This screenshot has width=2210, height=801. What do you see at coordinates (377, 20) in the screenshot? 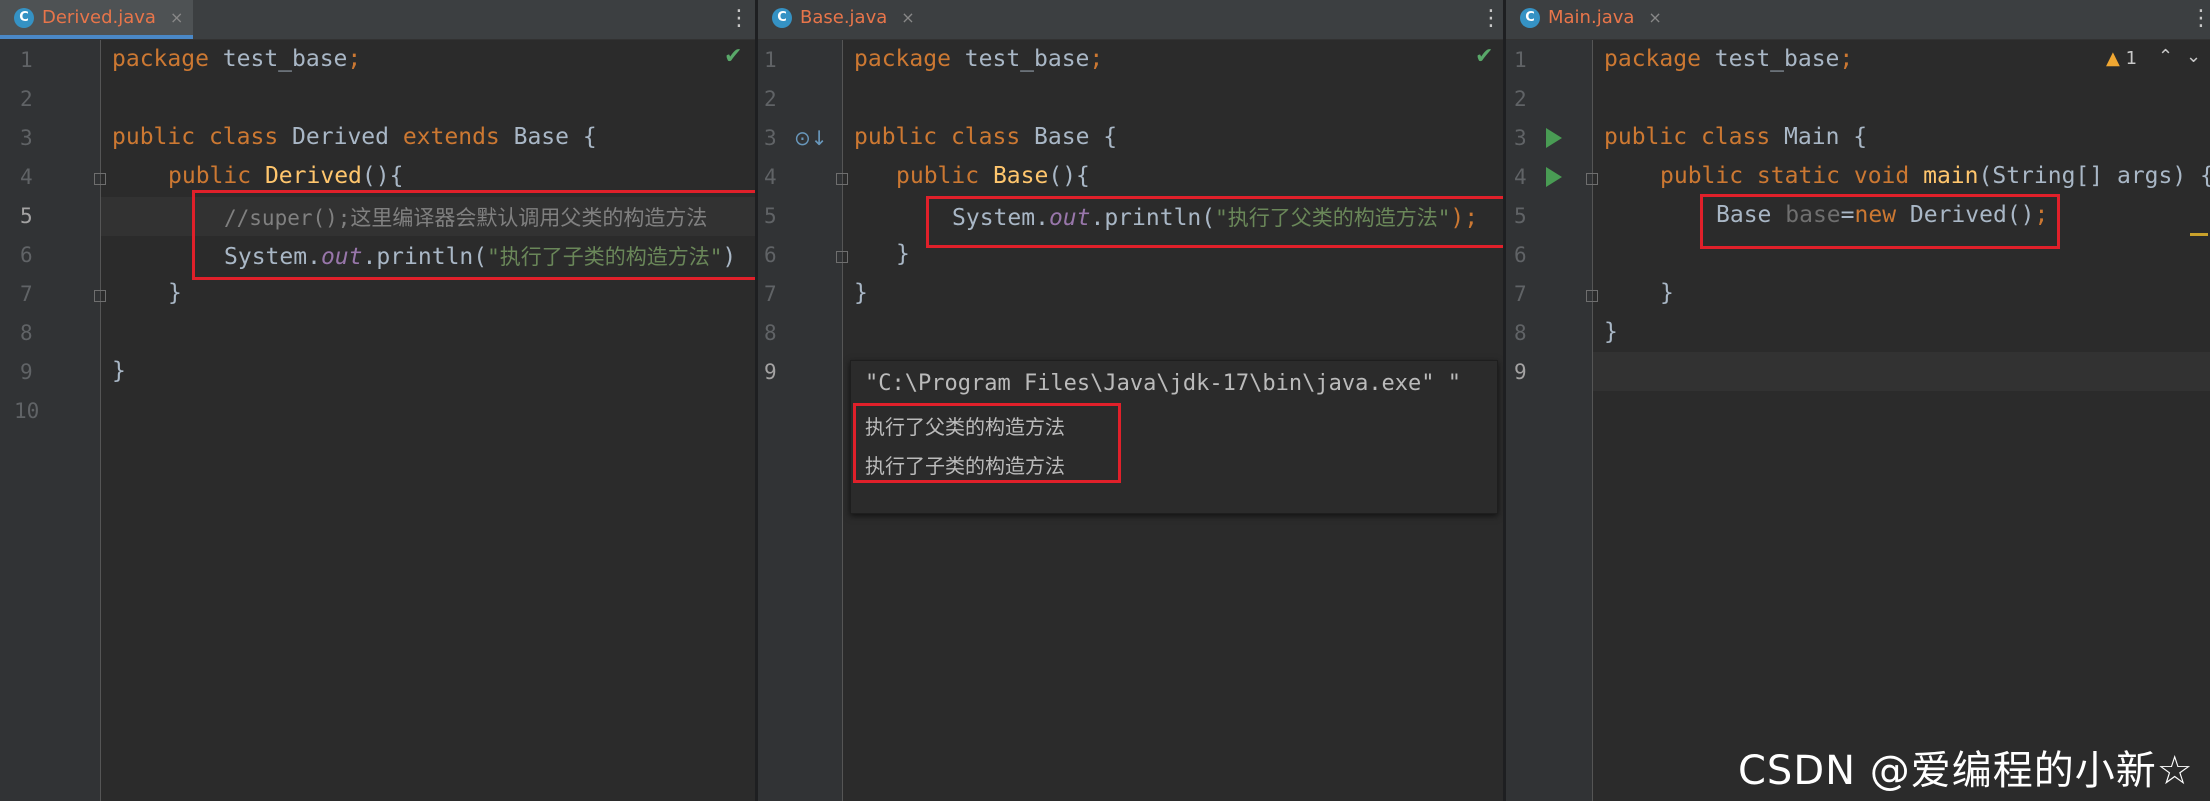
I see `tab-bar: C Derived.java × ⋮` at bounding box center [377, 20].